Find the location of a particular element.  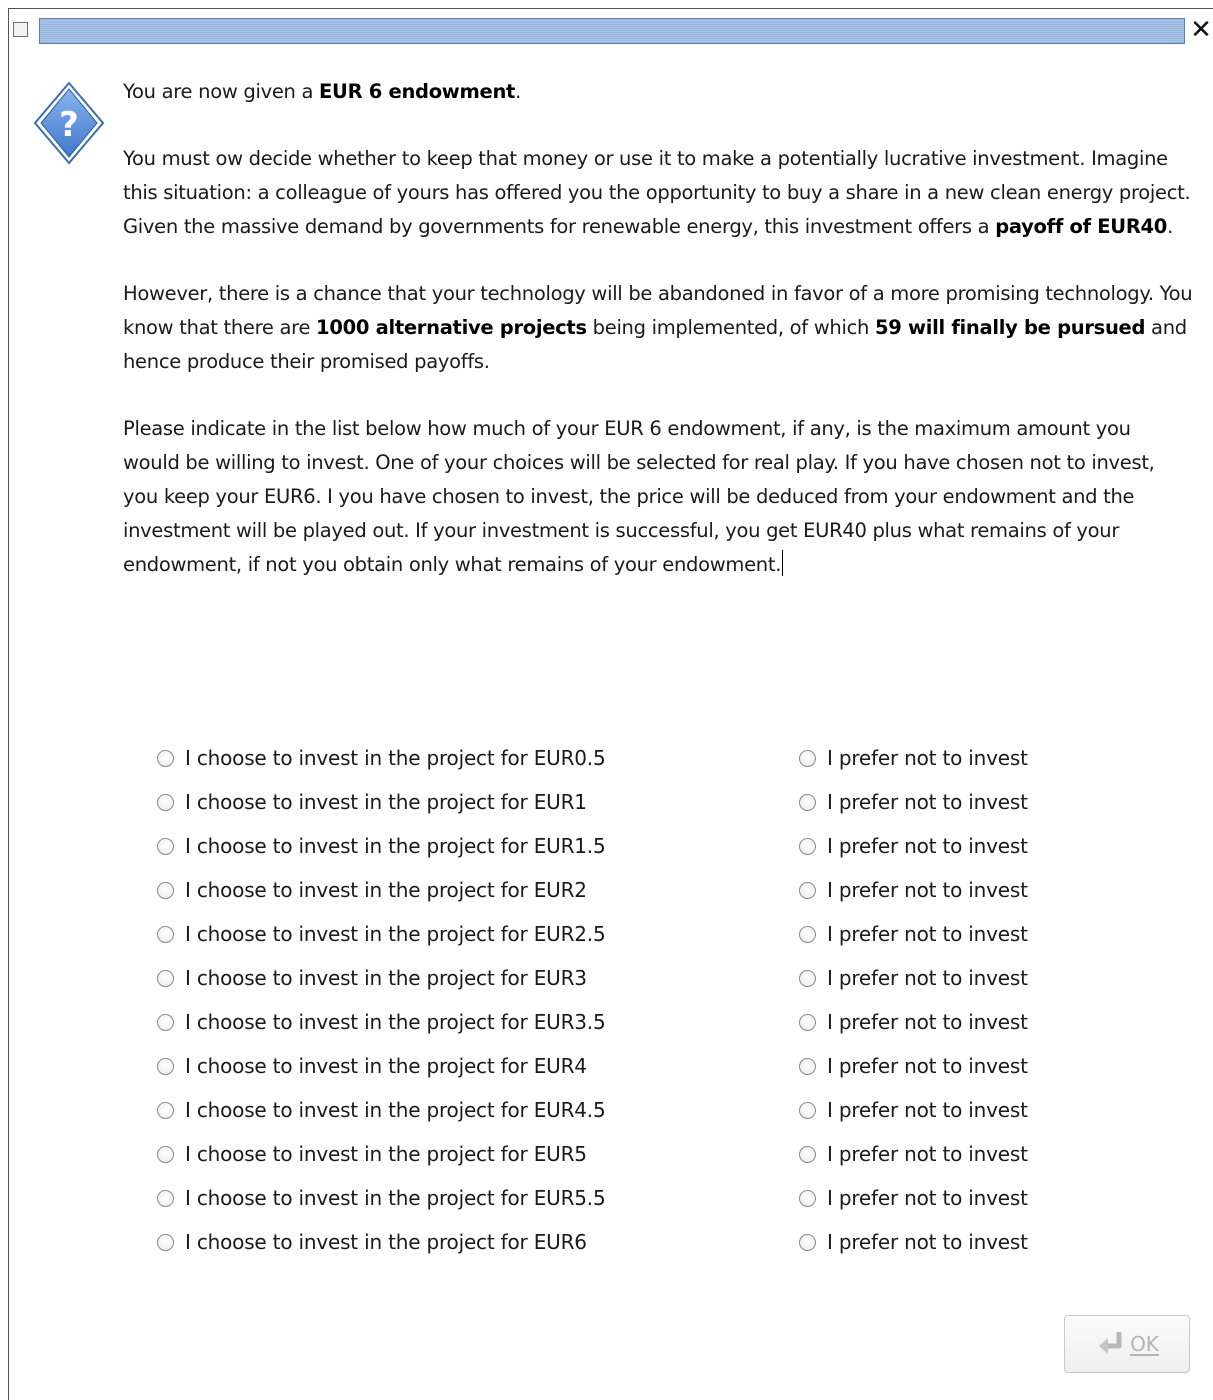

title-bar-strip is located at coordinates (612, 31).